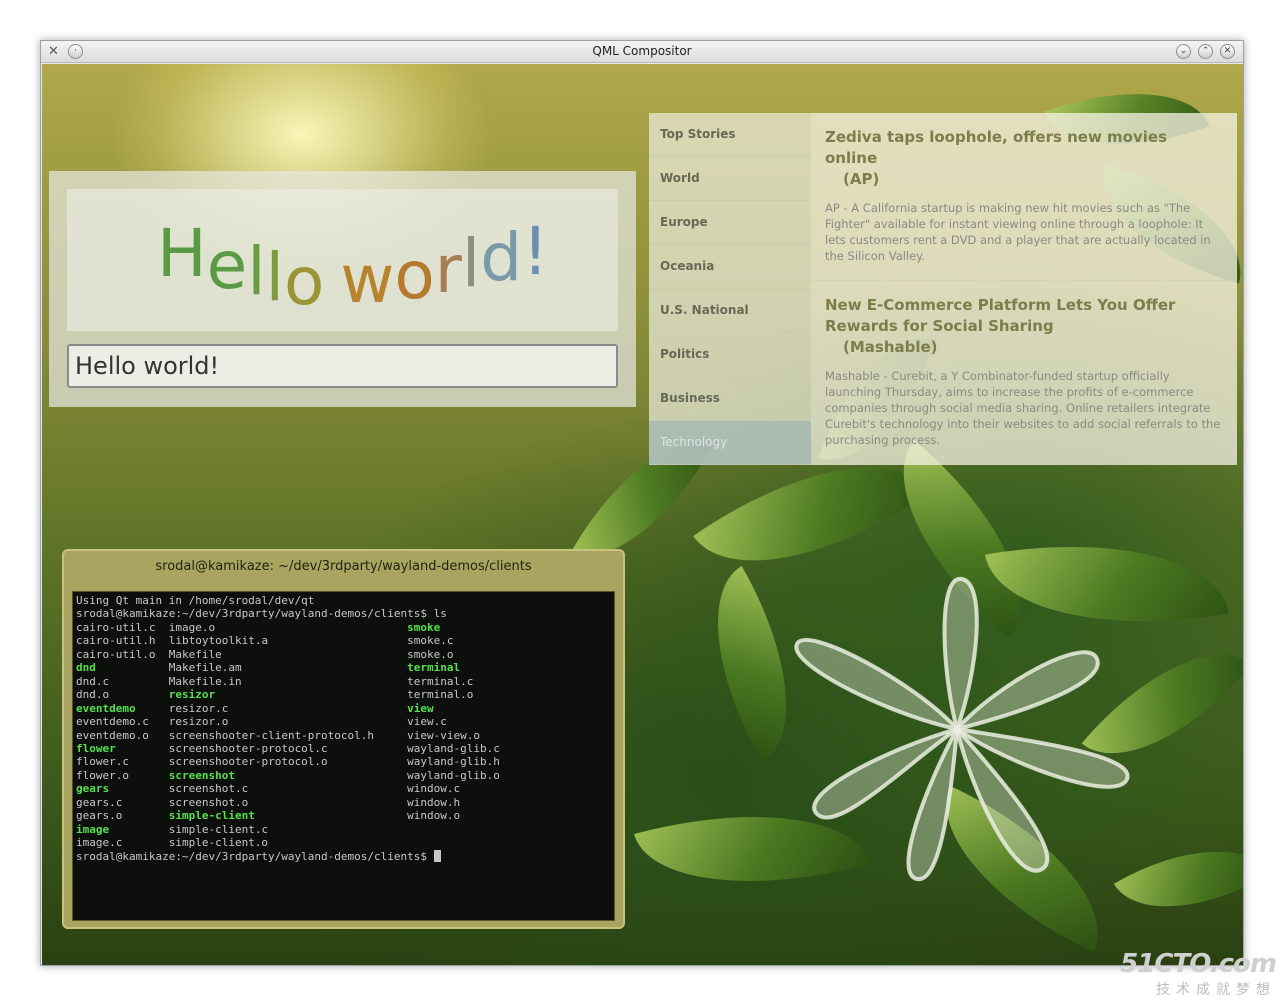  Describe the element at coordinates (430, 641) in the screenshot. I see `ls-entry: smoke.c` at that location.